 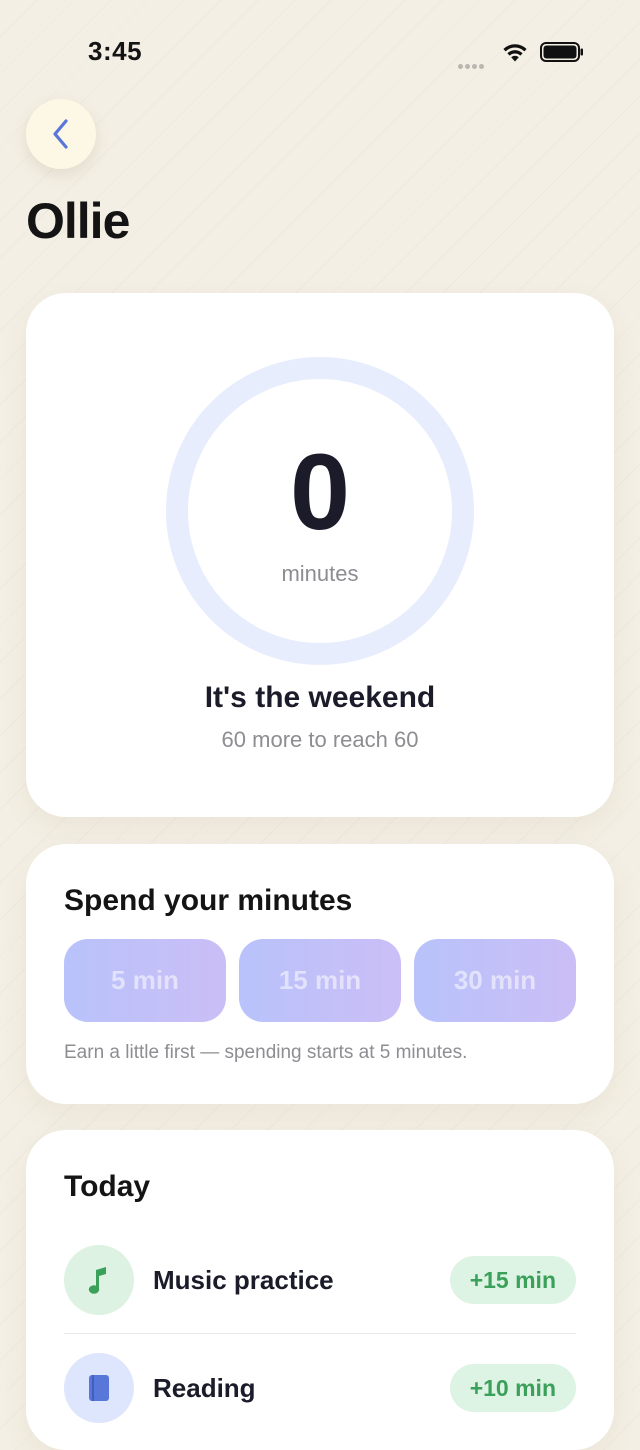 I want to click on minutes-value: 0, so click(x=320, y=491).